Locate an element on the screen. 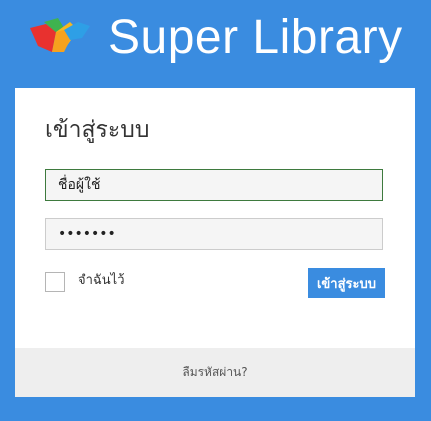  remember-me-label: จำฉันไว้ is located at coordinates (101, 281).